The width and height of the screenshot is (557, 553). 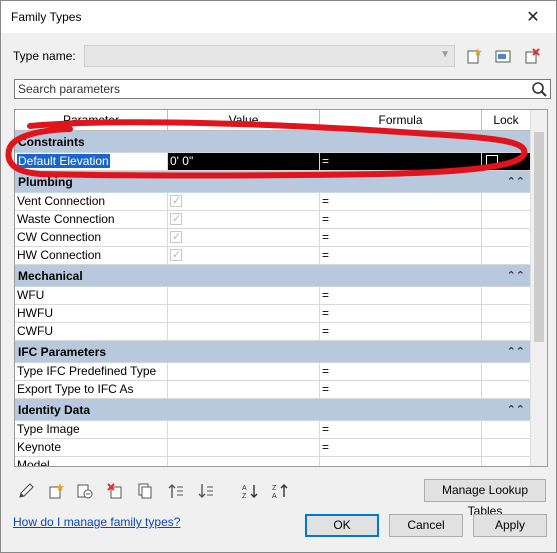 I want to click on table-row: CWFU =, so click(x=273, y=332).